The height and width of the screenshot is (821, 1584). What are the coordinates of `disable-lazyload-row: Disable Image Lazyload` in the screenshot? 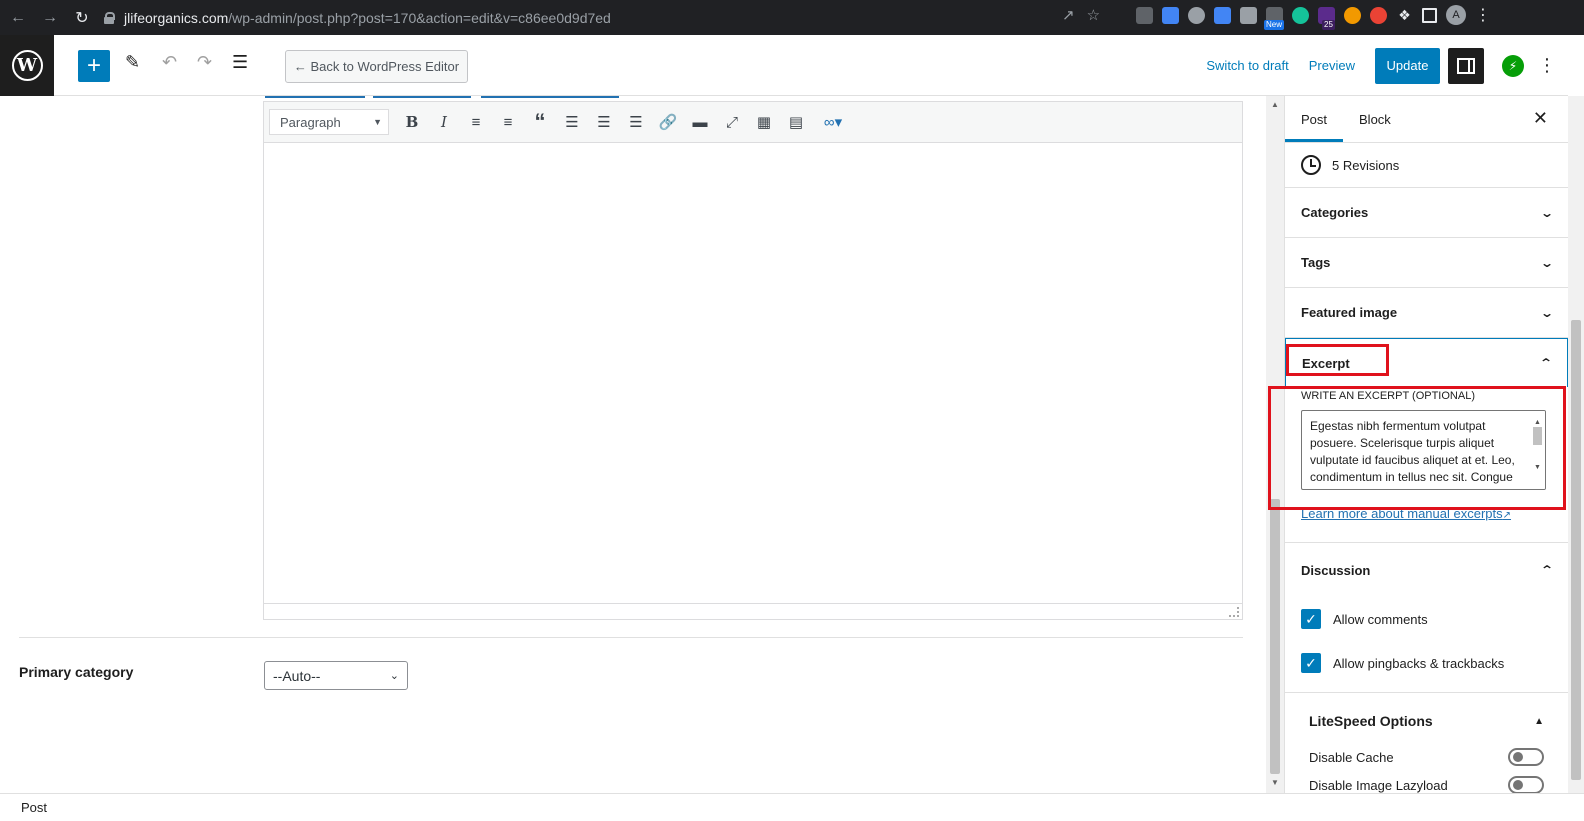 It's located at (1426, 782).